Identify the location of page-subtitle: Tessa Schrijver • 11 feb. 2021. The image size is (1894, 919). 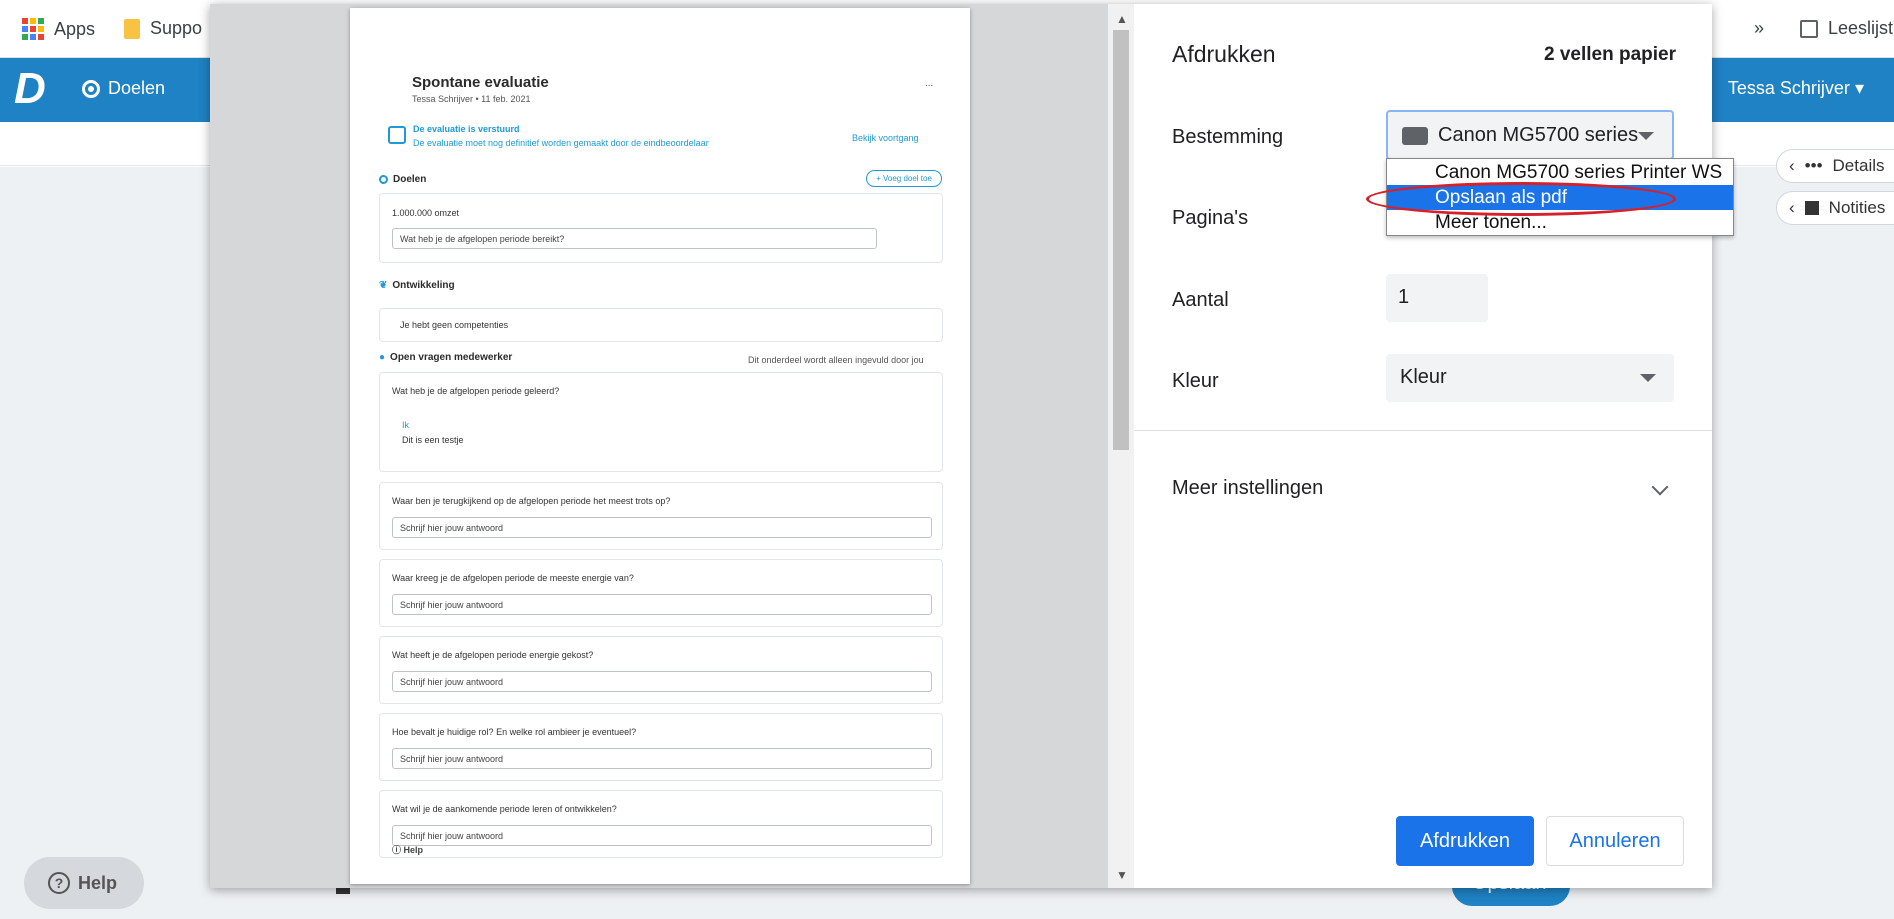
(471, 99).